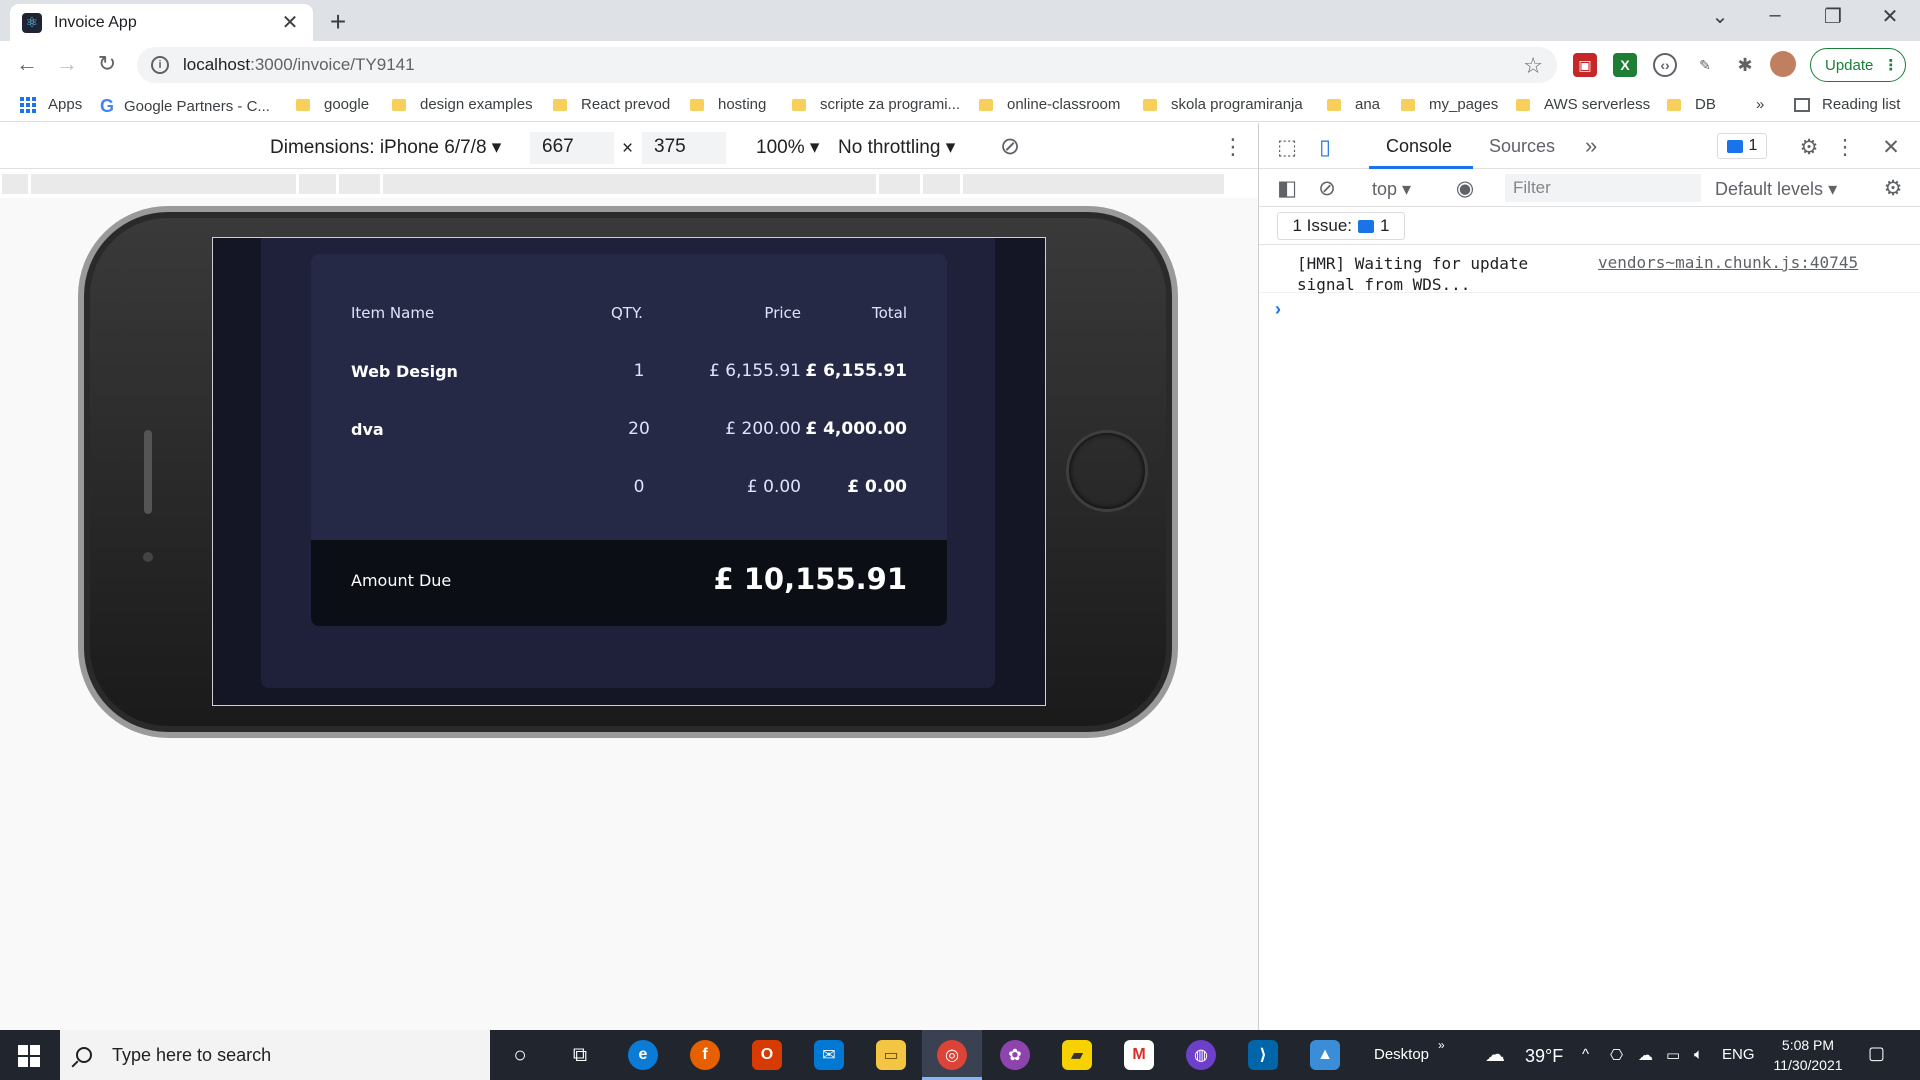 This screenshot has height=1080, width=1920. What do you see at coordinates (275, 1055) in the screenshot?
I see `taskbar-search: Type here to search` at bounding box center [275, 1055].